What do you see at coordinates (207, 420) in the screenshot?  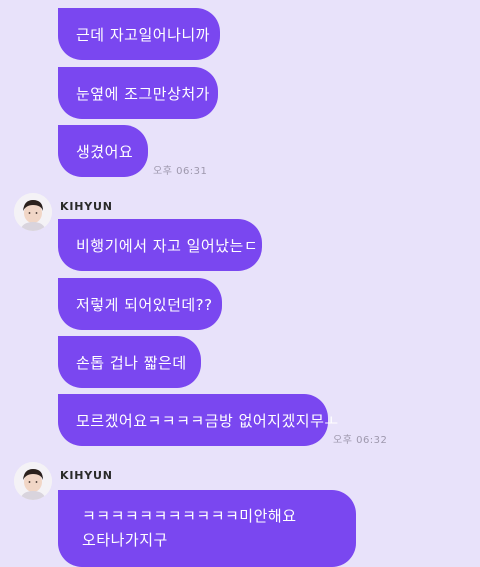 I see `message-text: 모르겠어요ㅋㅋㅋㅋ금방 없어지겠지무ㅗ` at bounding box center [207, 420].